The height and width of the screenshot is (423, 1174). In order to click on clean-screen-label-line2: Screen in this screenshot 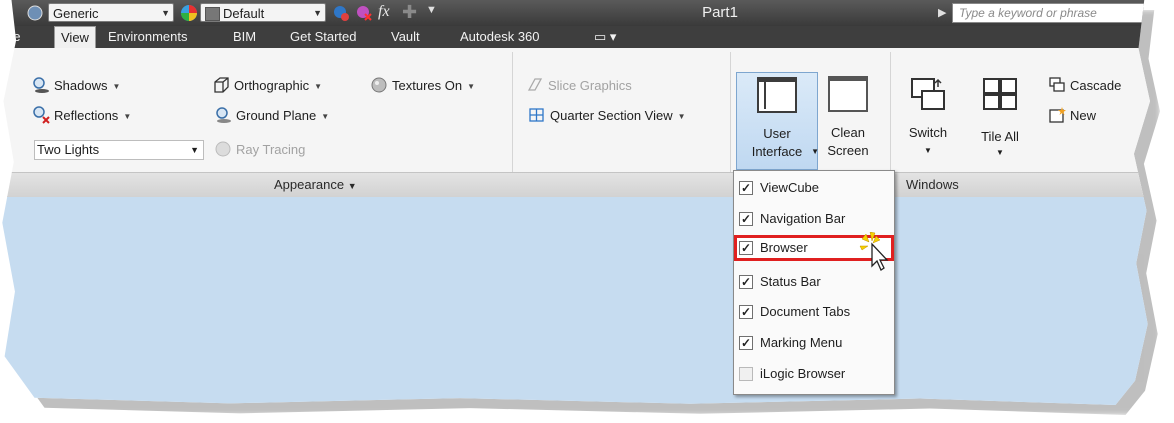, I will do `click(848, 150)`.